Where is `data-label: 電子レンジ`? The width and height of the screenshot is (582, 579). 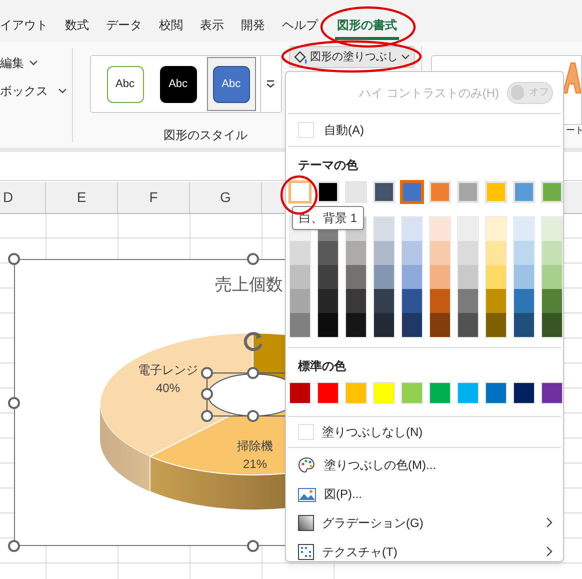 data-label: 電子レンジ is located at coordinates (168, 370).